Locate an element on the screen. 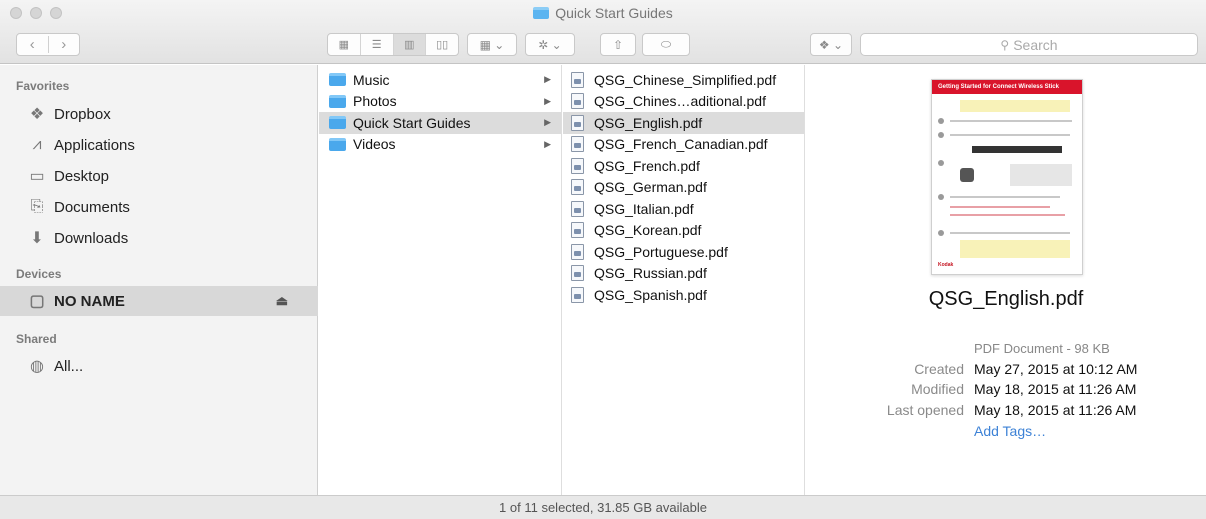  item-label: QSG_Portuguese.pdf is located at coordinates (661, 251).